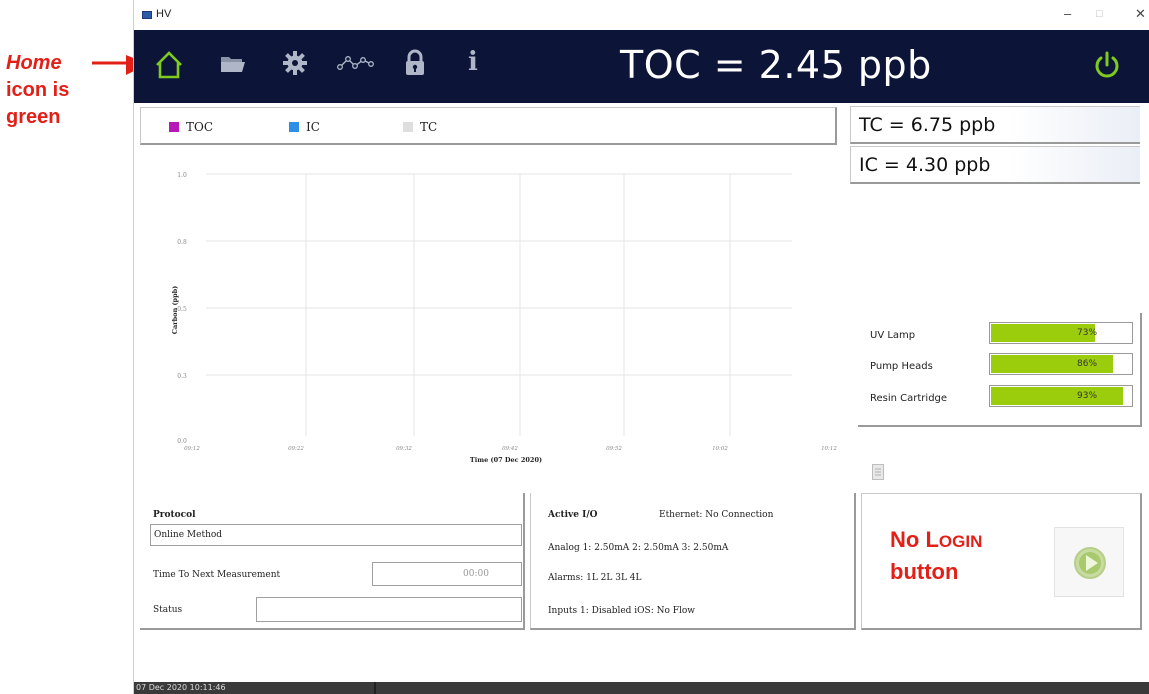  What do you see at coordinates (1087, 396) in the screenshot?
I see `consumable-percent-resin-cartridge: 93%` at bounding box center [1087, 396].